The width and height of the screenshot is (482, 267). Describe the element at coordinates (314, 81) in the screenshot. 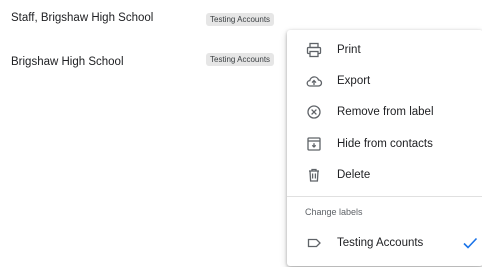

I see `cloud-upload-icon` at that location.